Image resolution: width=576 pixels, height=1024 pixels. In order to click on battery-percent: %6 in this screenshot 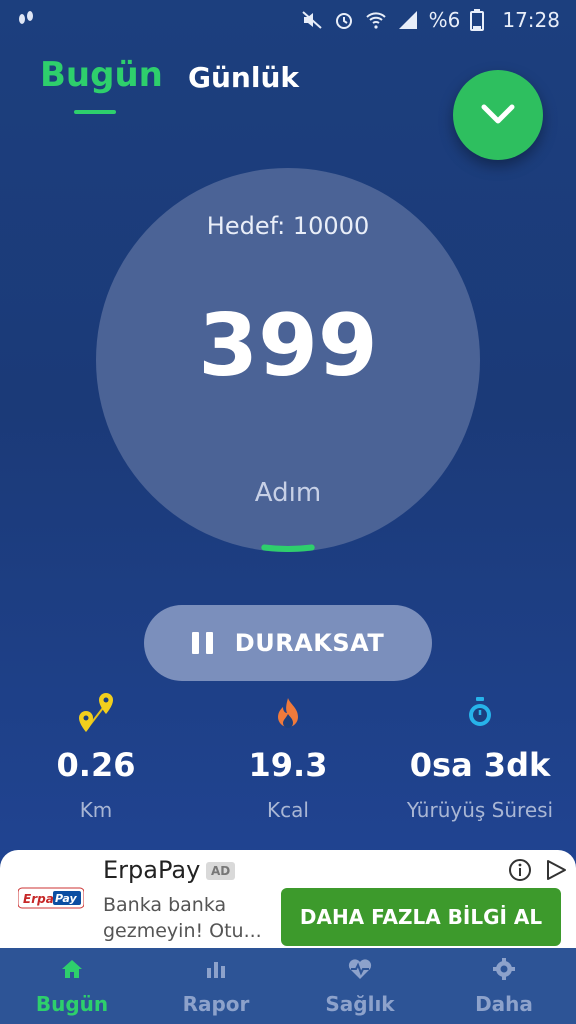, I will do `click(444, 20)`.